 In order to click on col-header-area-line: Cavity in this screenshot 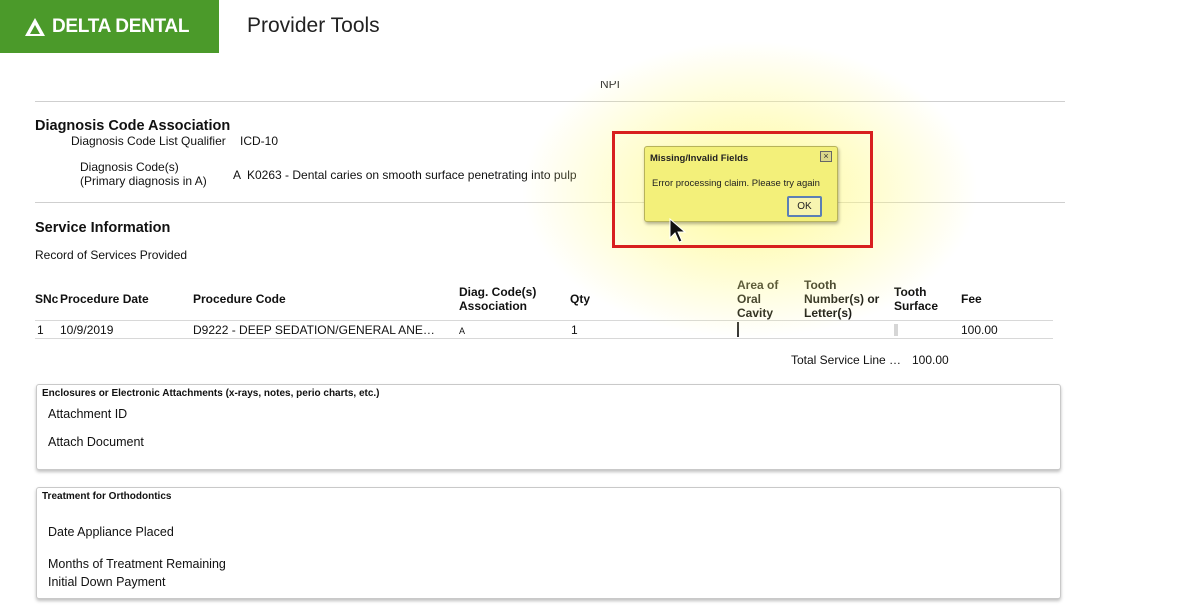, I will do `click(755, 313)`.